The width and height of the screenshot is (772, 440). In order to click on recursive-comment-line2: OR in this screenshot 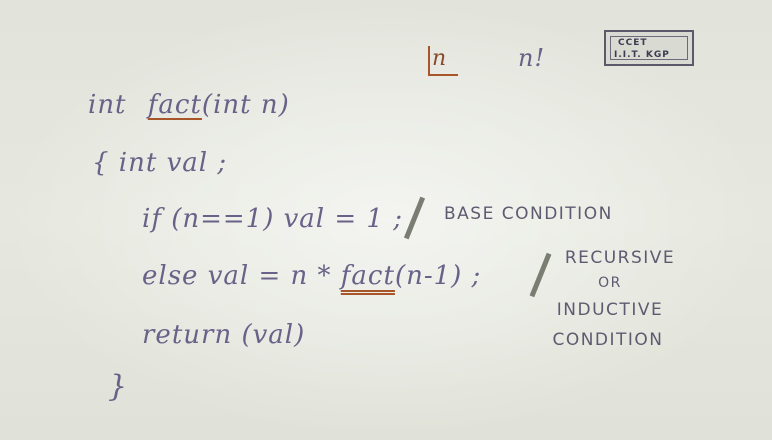, I will do `click(610, 283)`.